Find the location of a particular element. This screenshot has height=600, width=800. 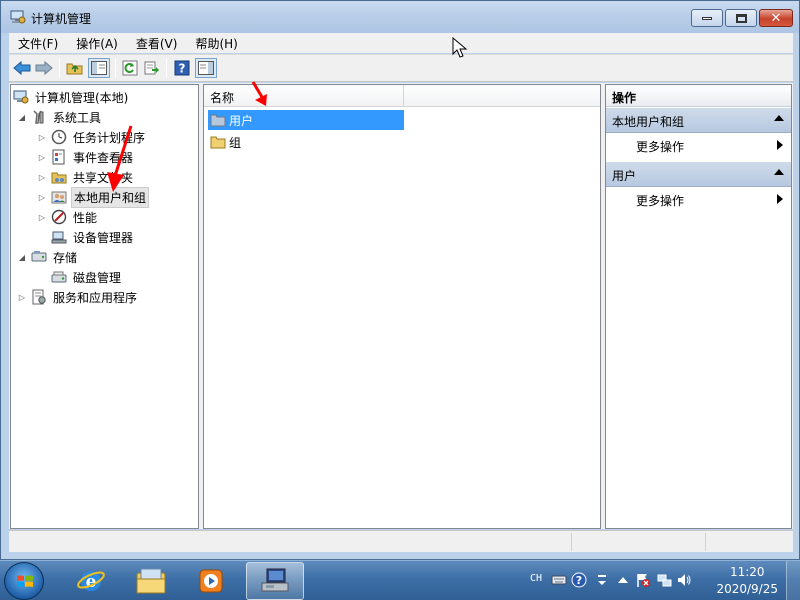

back-arrow-icon is located at coordinates (22, 68).